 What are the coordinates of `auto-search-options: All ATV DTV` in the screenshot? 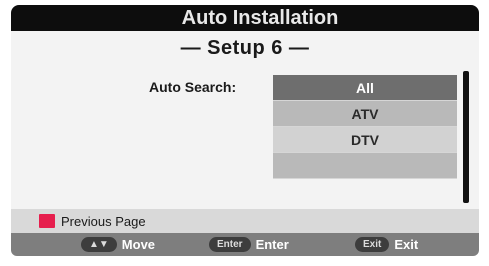 It's located at (365, 127).